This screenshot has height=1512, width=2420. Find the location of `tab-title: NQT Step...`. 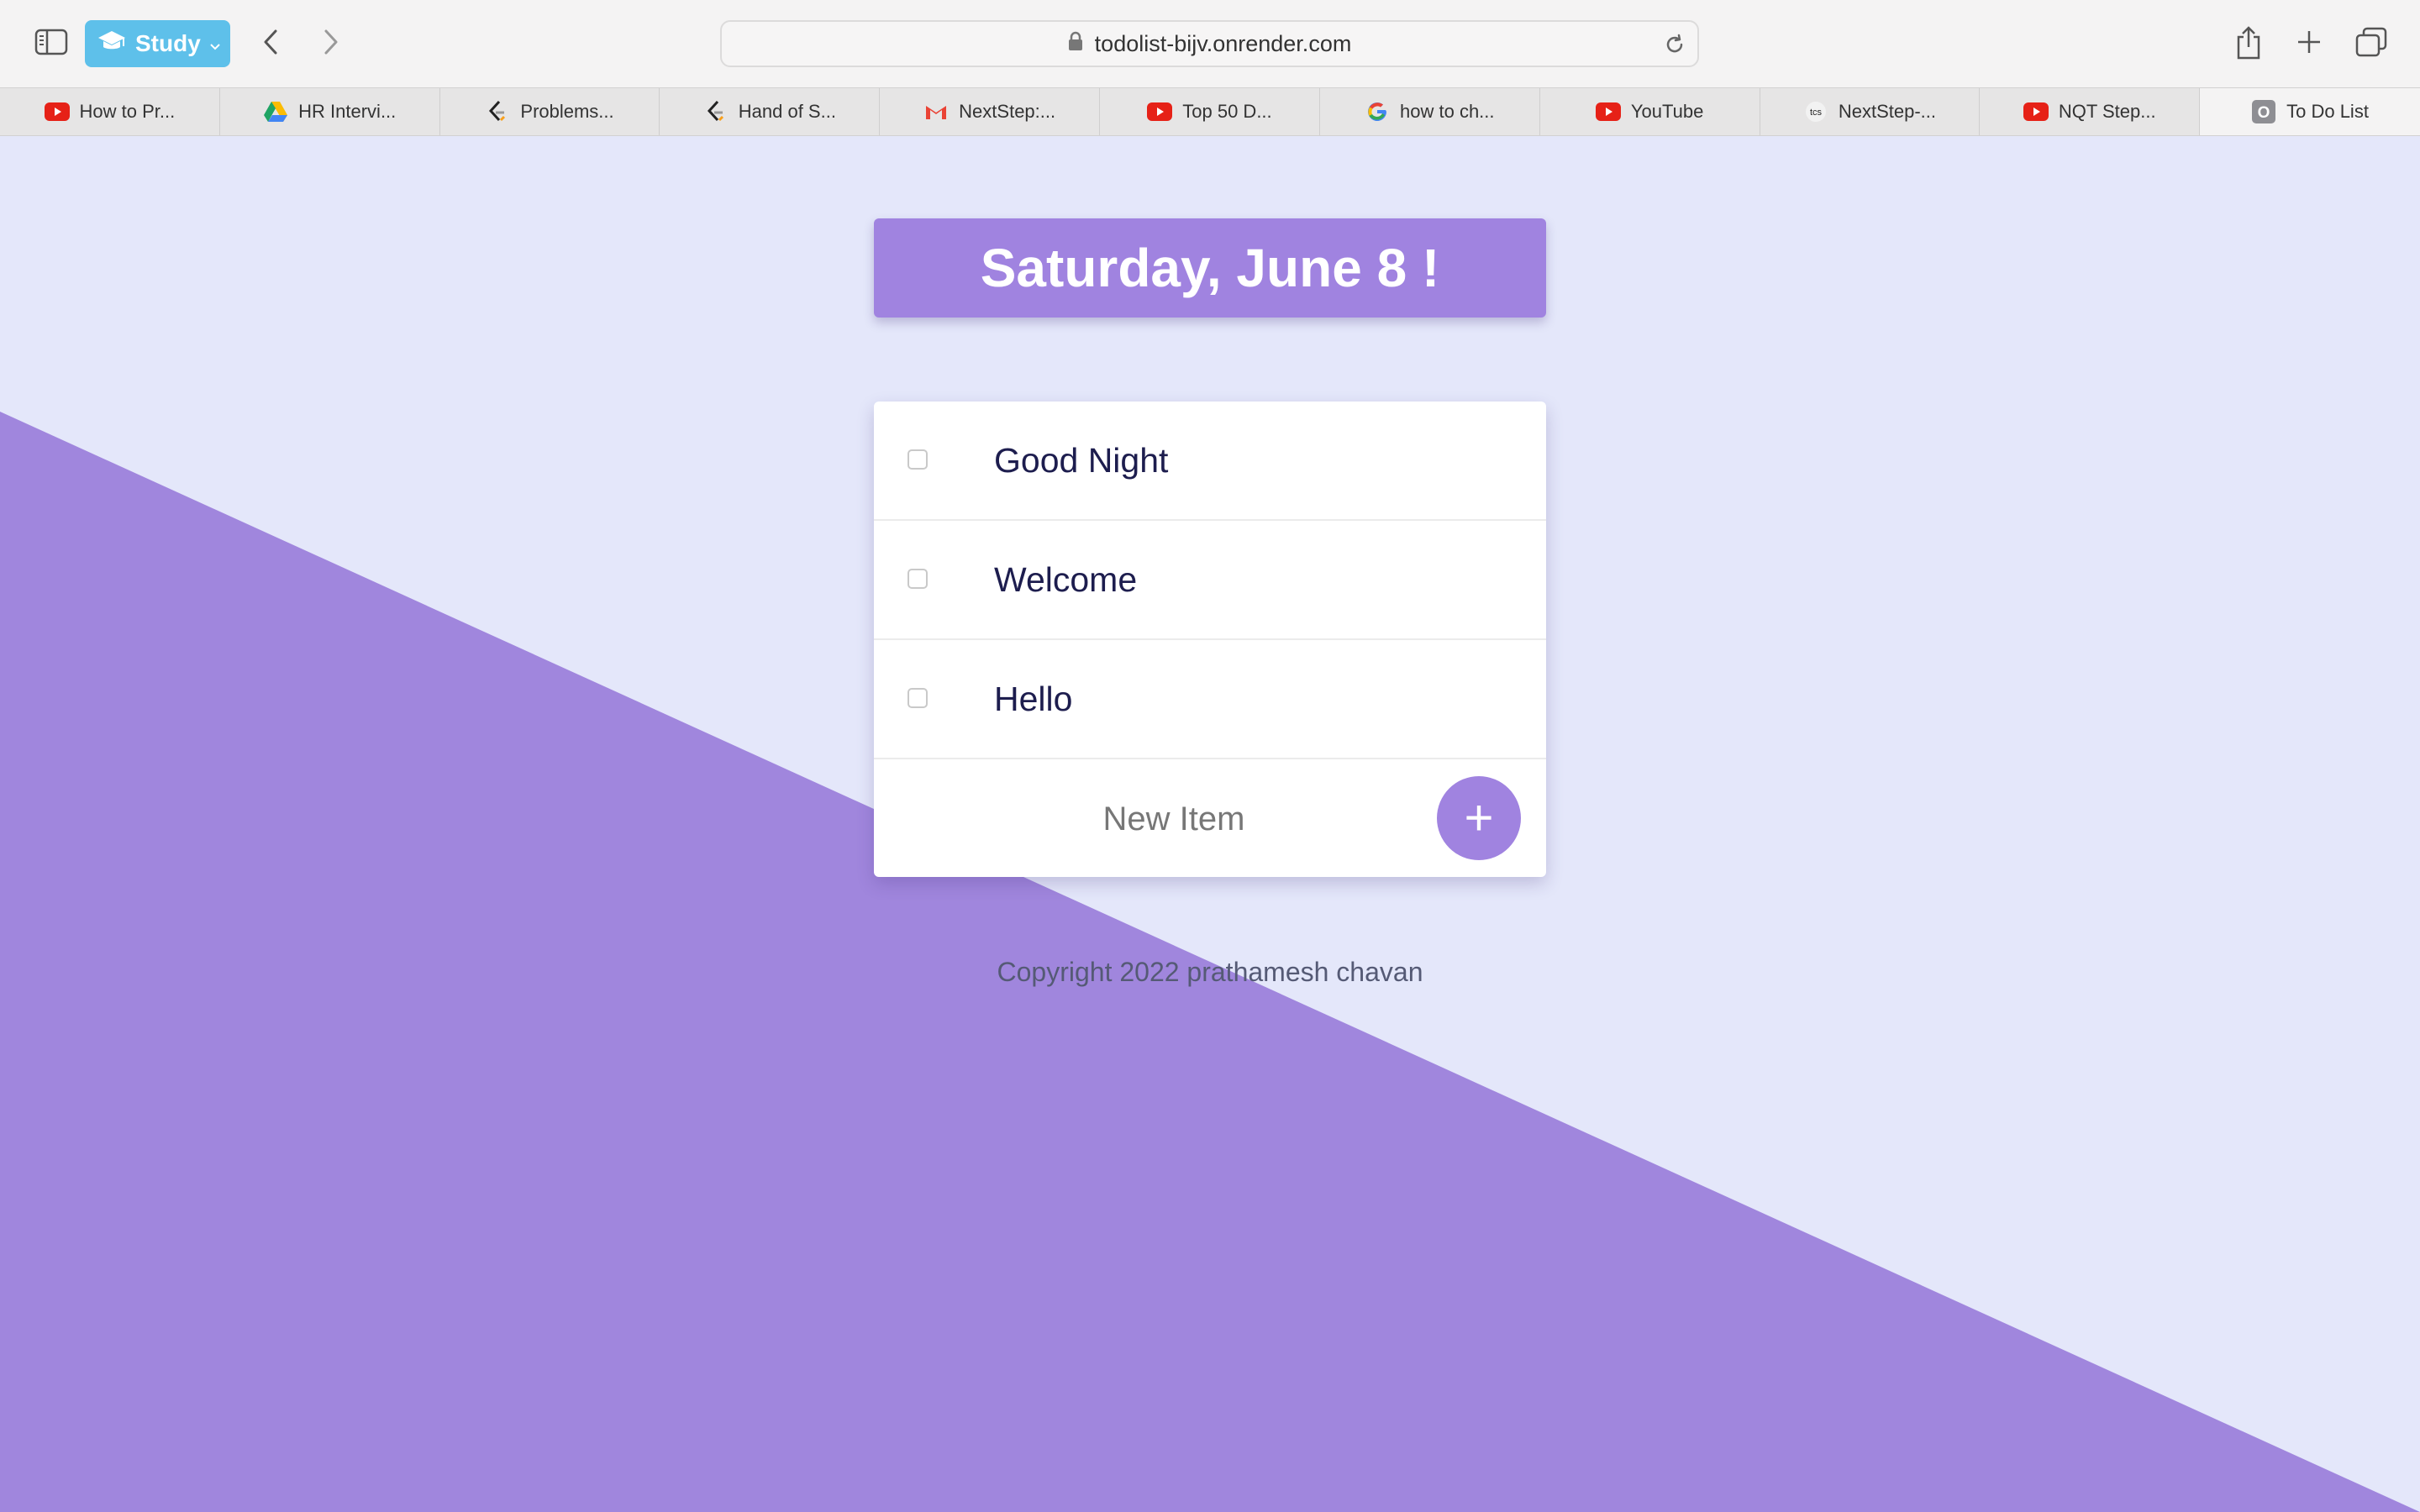

tab-title: NQT Step... is located at coordinates (2107, 111).